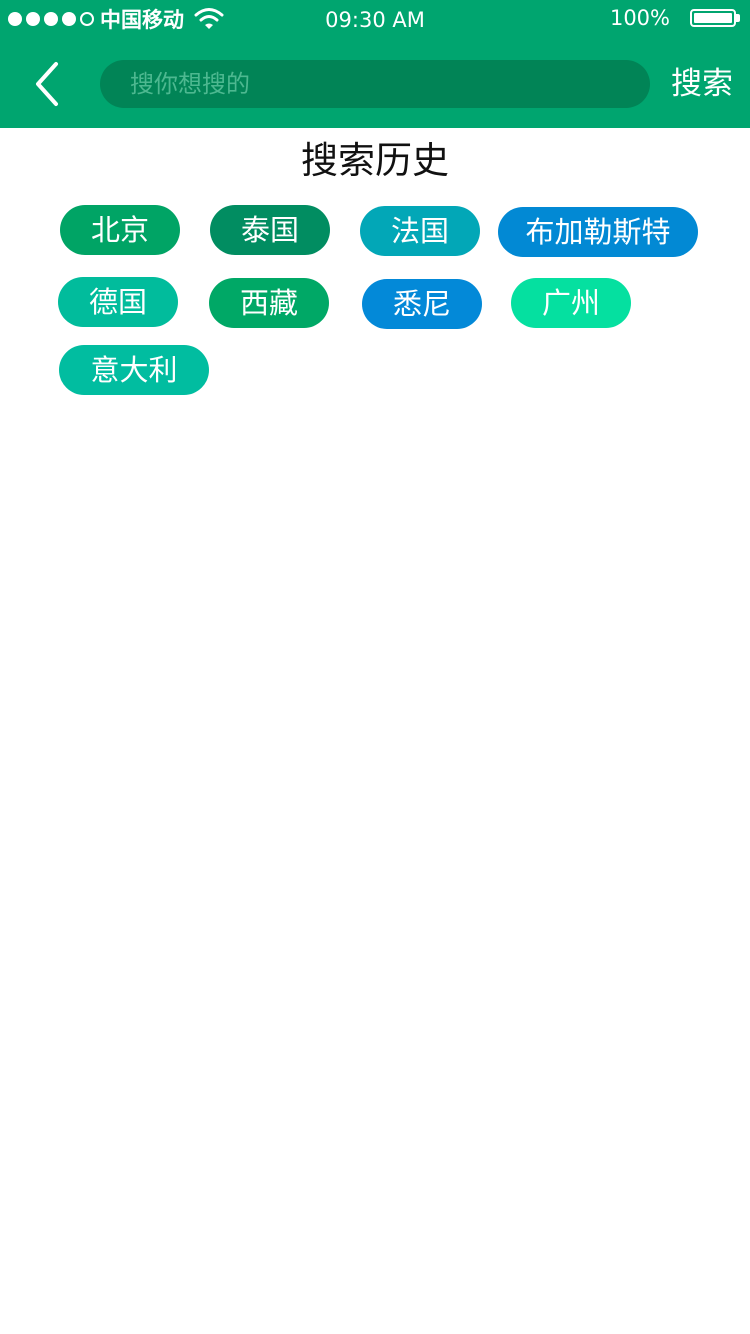 The width and height of the screenshot is (750, 1334). What do you see at coordinates (270, 230) in the screenshot?
I see `history-tag: 泰国` at bounding box center [270, 230].